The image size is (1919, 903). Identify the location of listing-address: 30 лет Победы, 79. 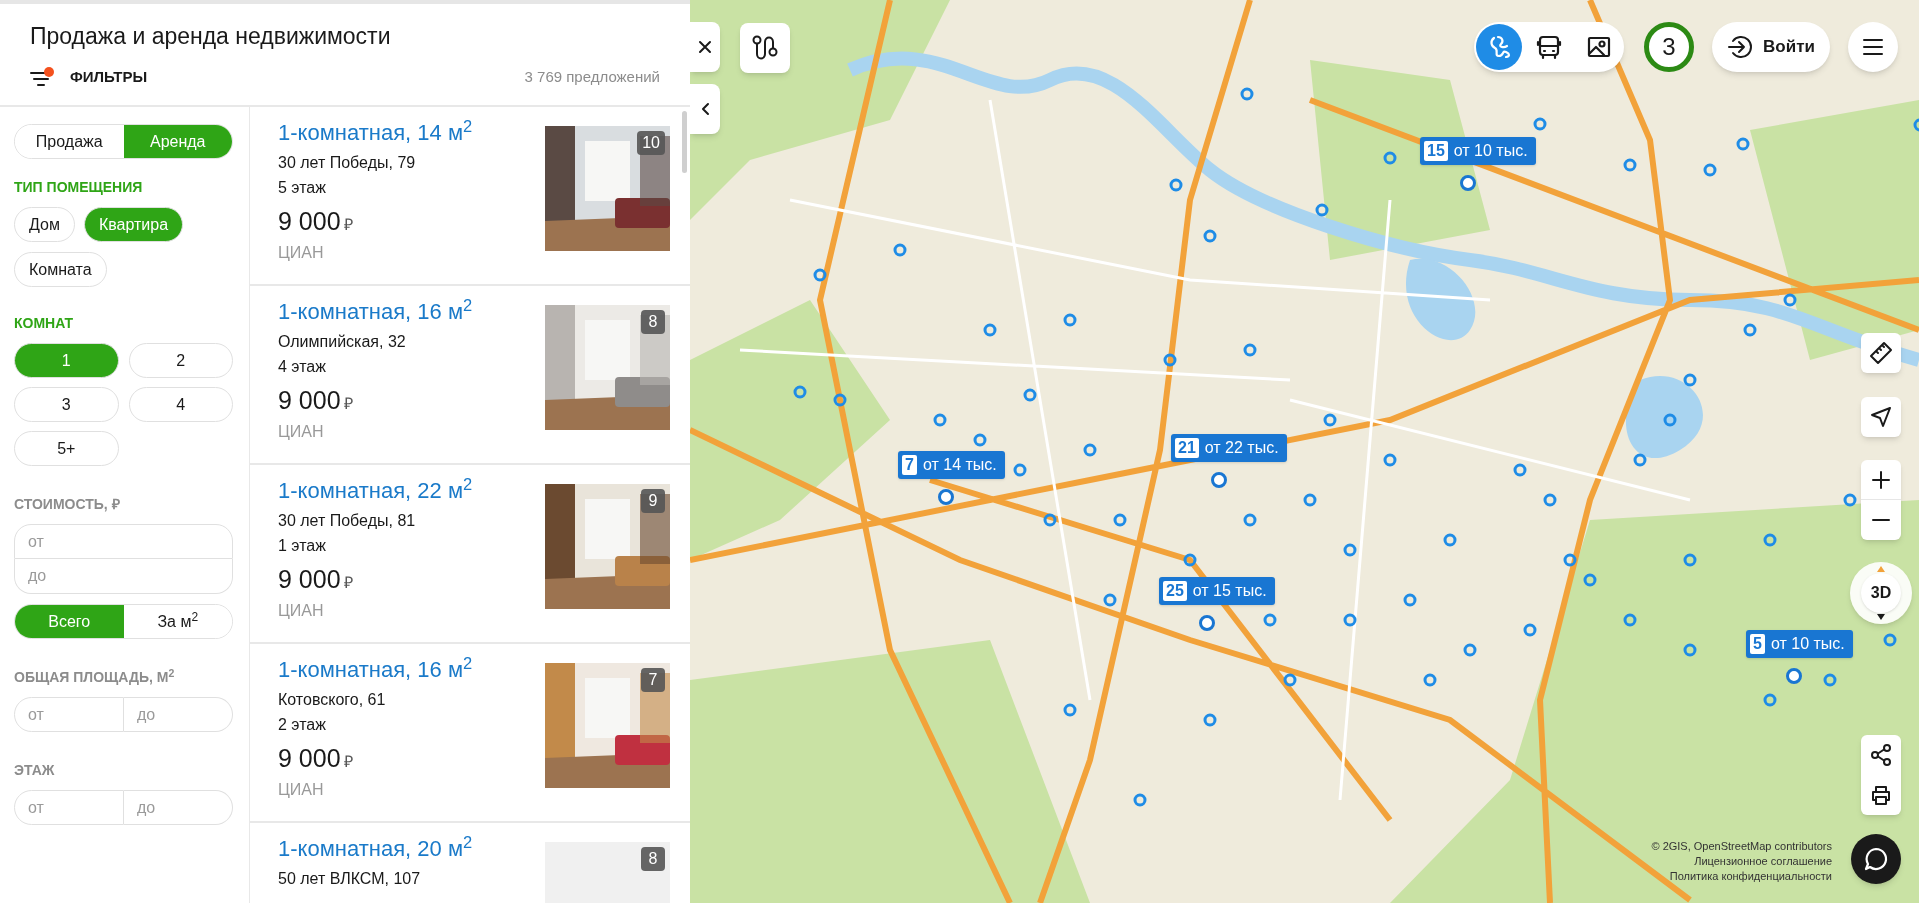
(347, 163).